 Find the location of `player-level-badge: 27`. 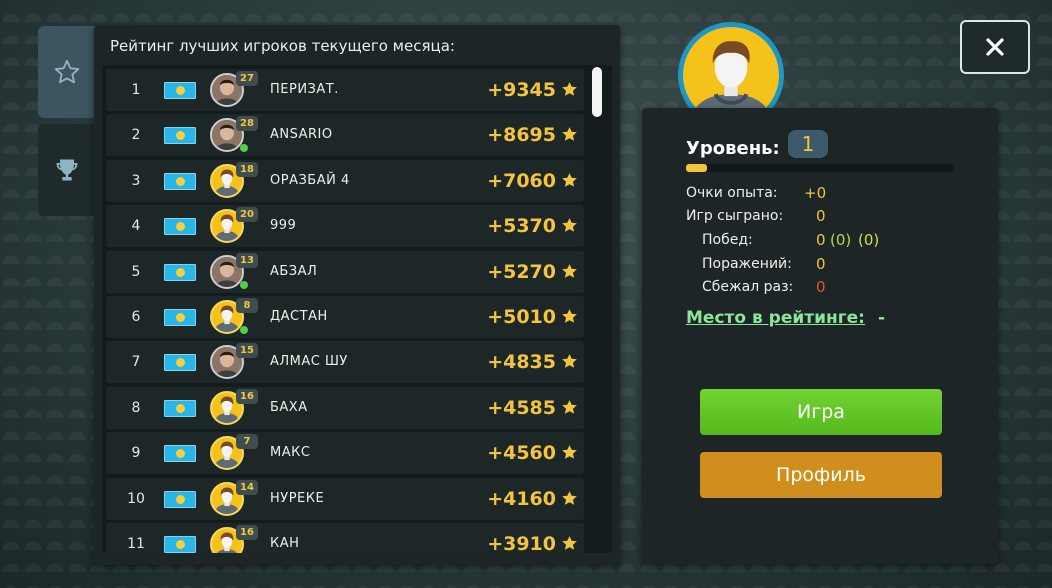

player-level-badge: 27 is located at coordinates (247, 78).